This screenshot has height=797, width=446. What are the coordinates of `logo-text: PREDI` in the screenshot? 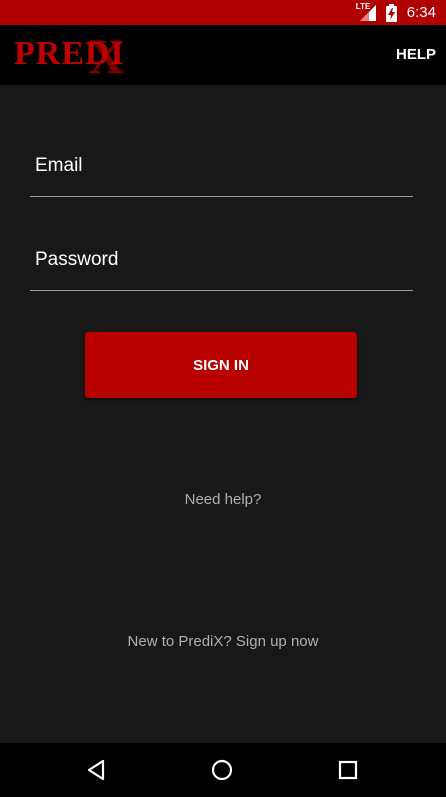 It's located at (69, 53).